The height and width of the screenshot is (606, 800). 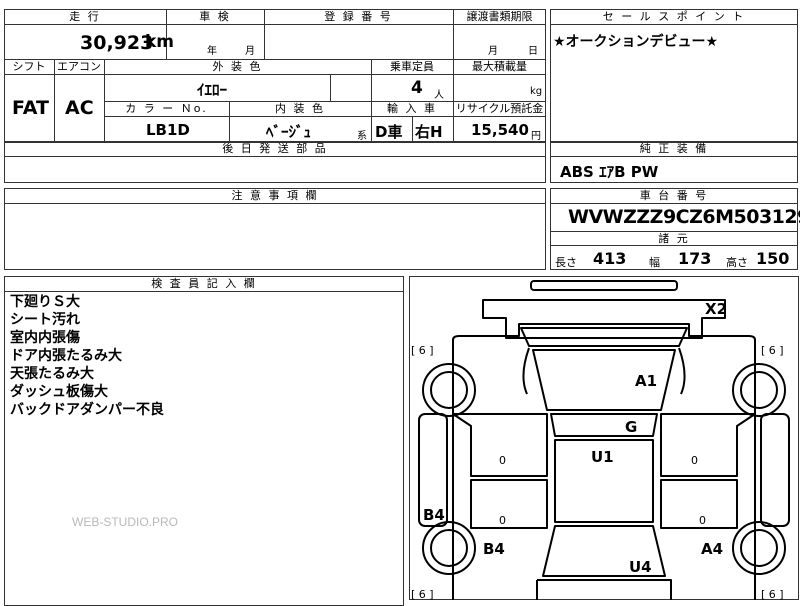 I want to click on inspection-month: 月, so click(x=250, y=51).